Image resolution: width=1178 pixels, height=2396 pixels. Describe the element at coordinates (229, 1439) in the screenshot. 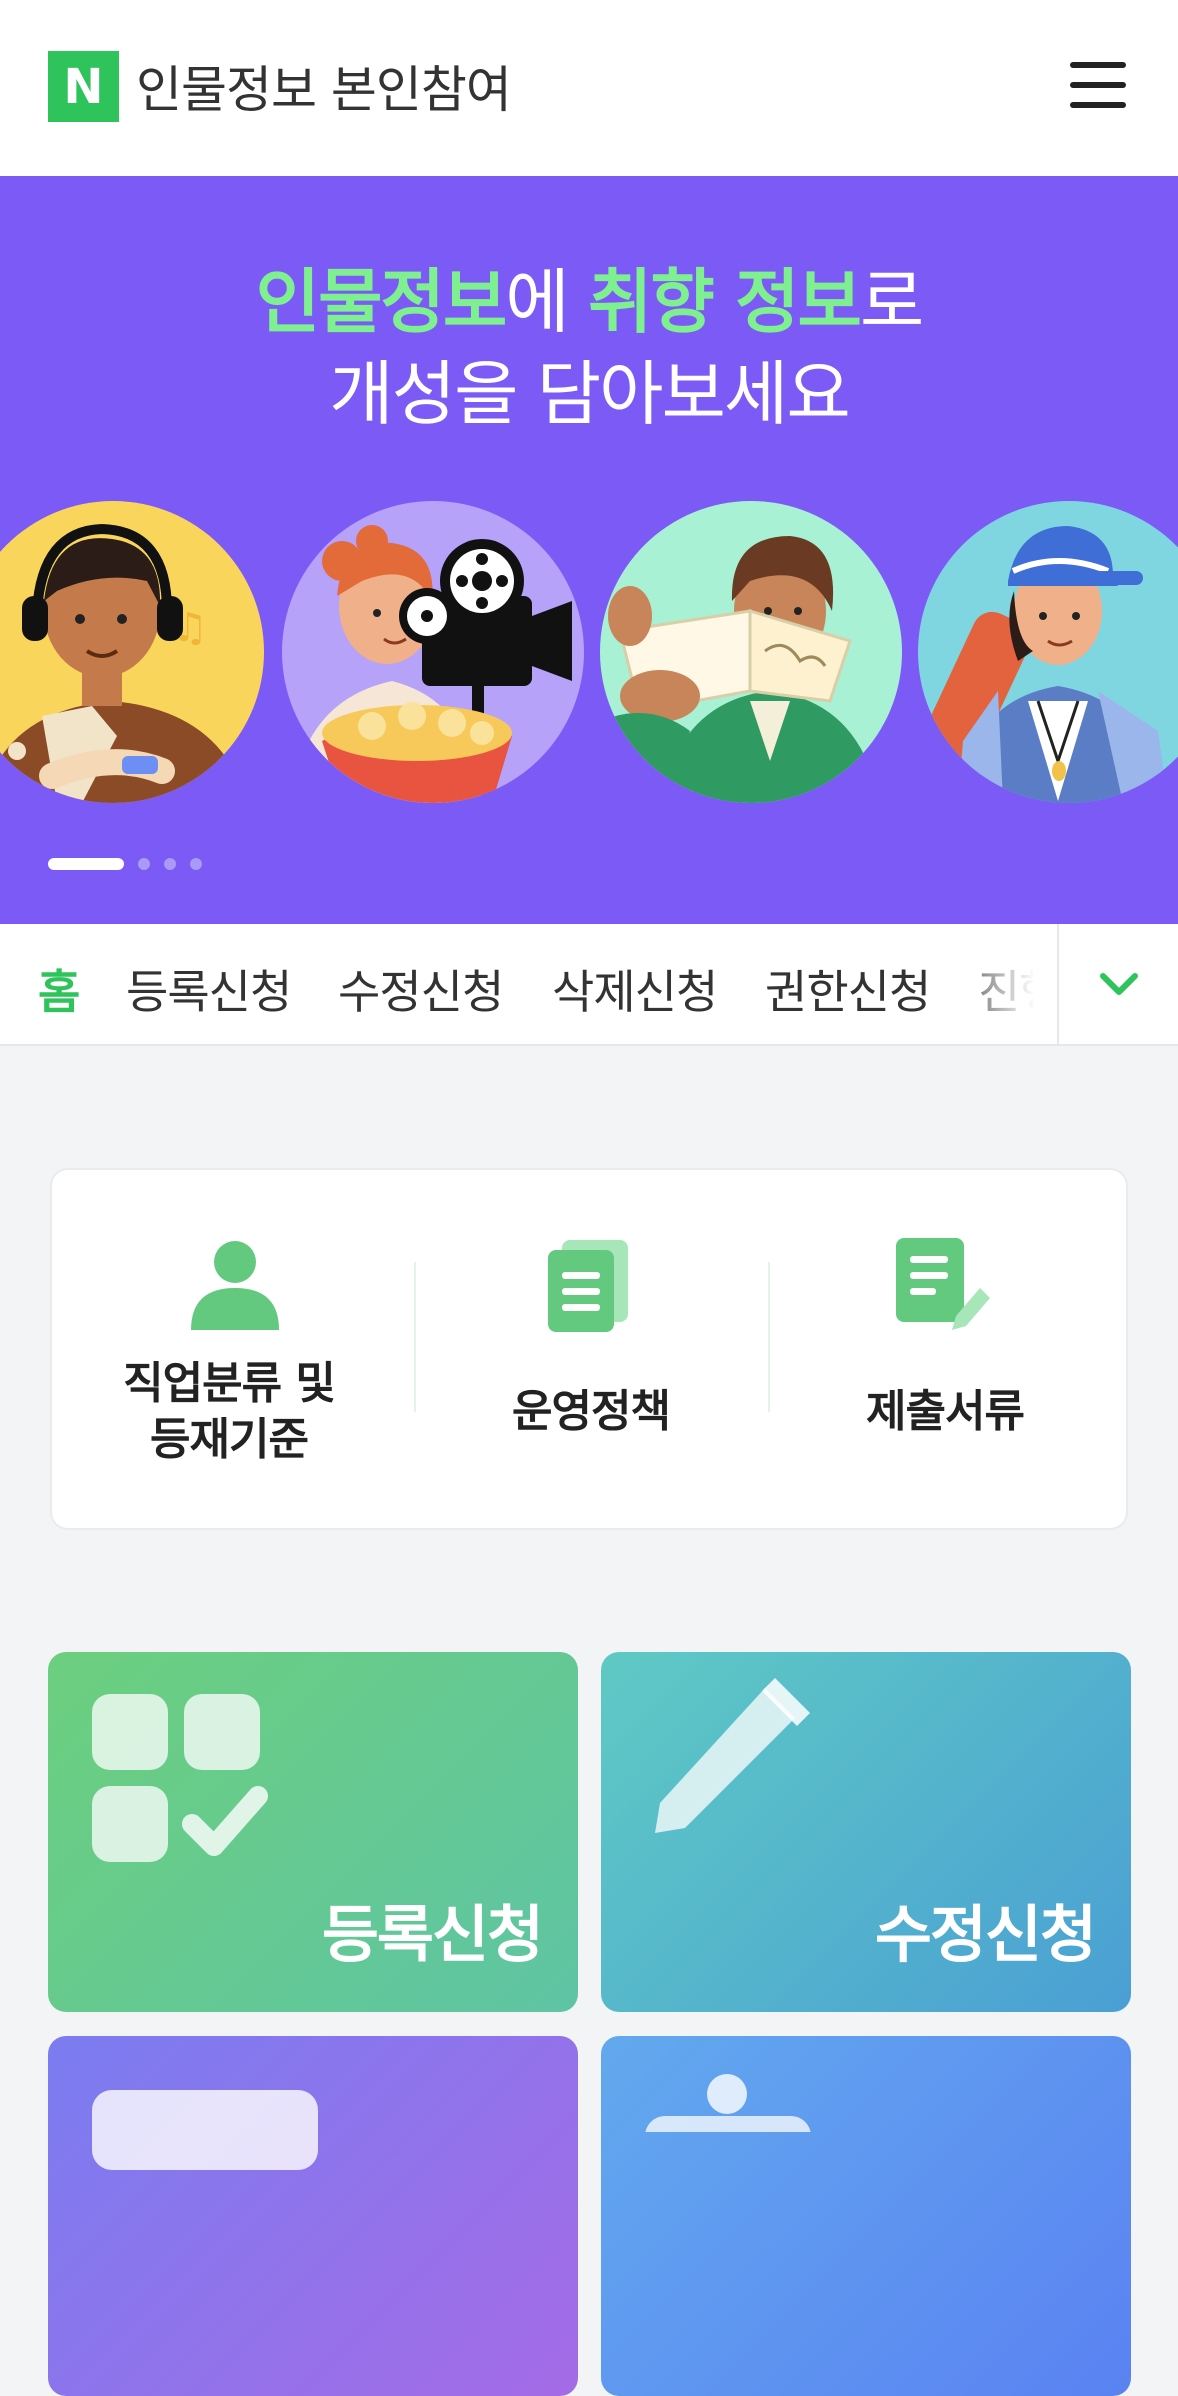

I see `quick-link-label-line2: 등재기준` at that location.